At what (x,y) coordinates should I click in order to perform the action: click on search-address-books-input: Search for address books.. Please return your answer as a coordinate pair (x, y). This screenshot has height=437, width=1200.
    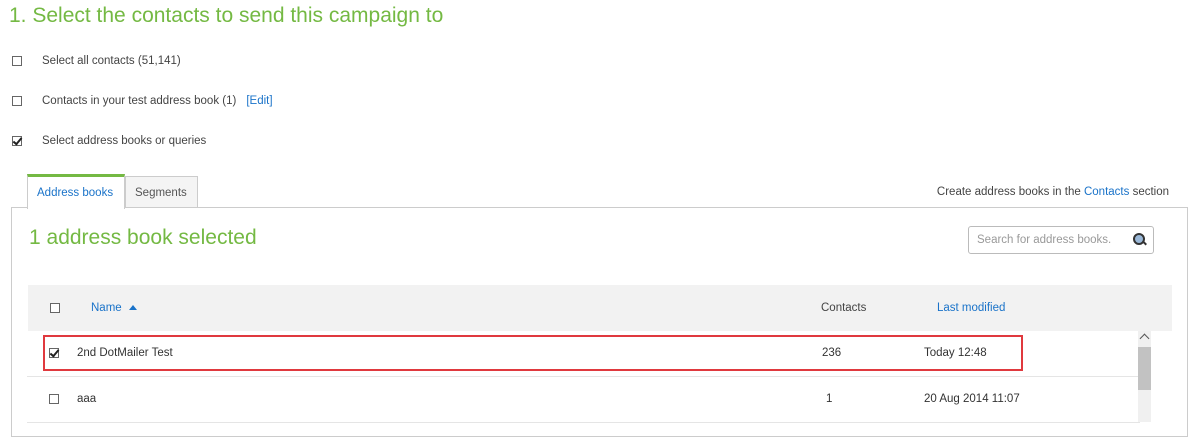
    Looking at the image, I should click on (1061, 240).